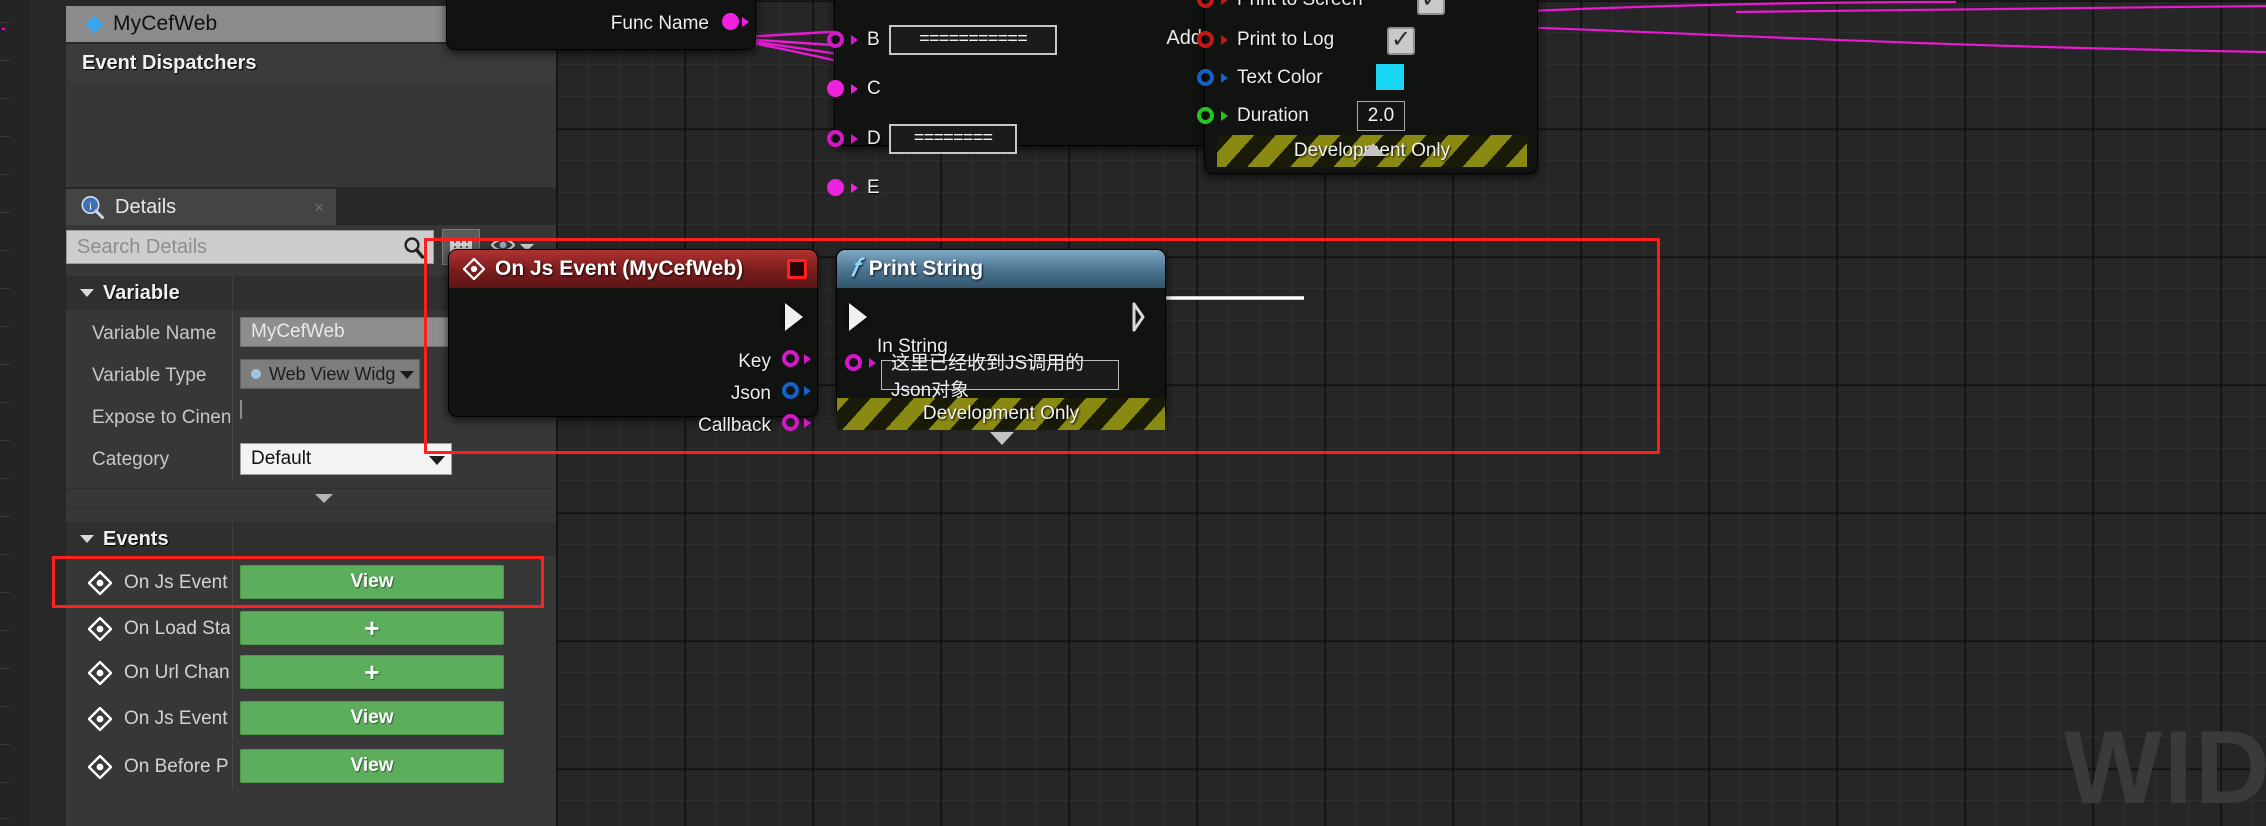 Image resolution: width=2266 pixels, height=826 pixels. I want to click on node-on-js-event: On Js Event (MyCefWeb) Key Json Callback, so click(633, 342).